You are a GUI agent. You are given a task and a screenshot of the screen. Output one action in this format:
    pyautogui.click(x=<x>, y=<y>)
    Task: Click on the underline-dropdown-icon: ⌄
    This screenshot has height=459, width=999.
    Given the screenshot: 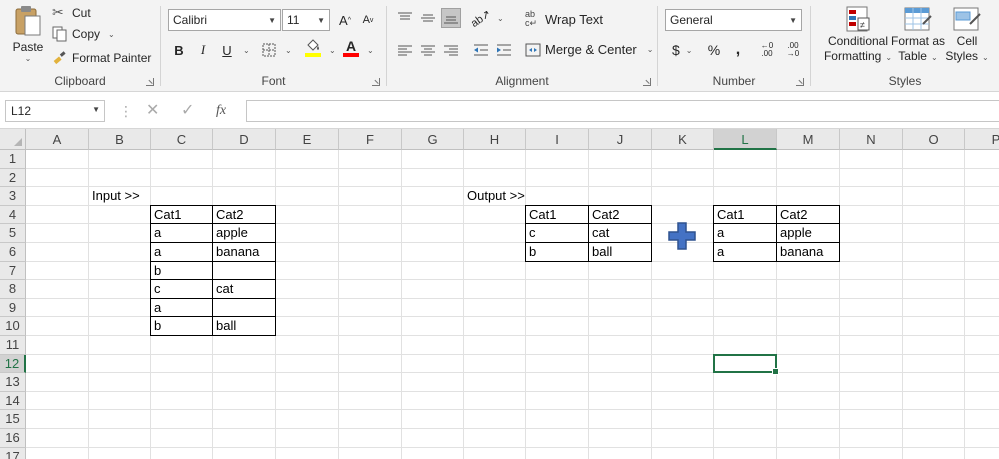 What is the action you would take?
    pyautogui.click(x=246, y=50)
    